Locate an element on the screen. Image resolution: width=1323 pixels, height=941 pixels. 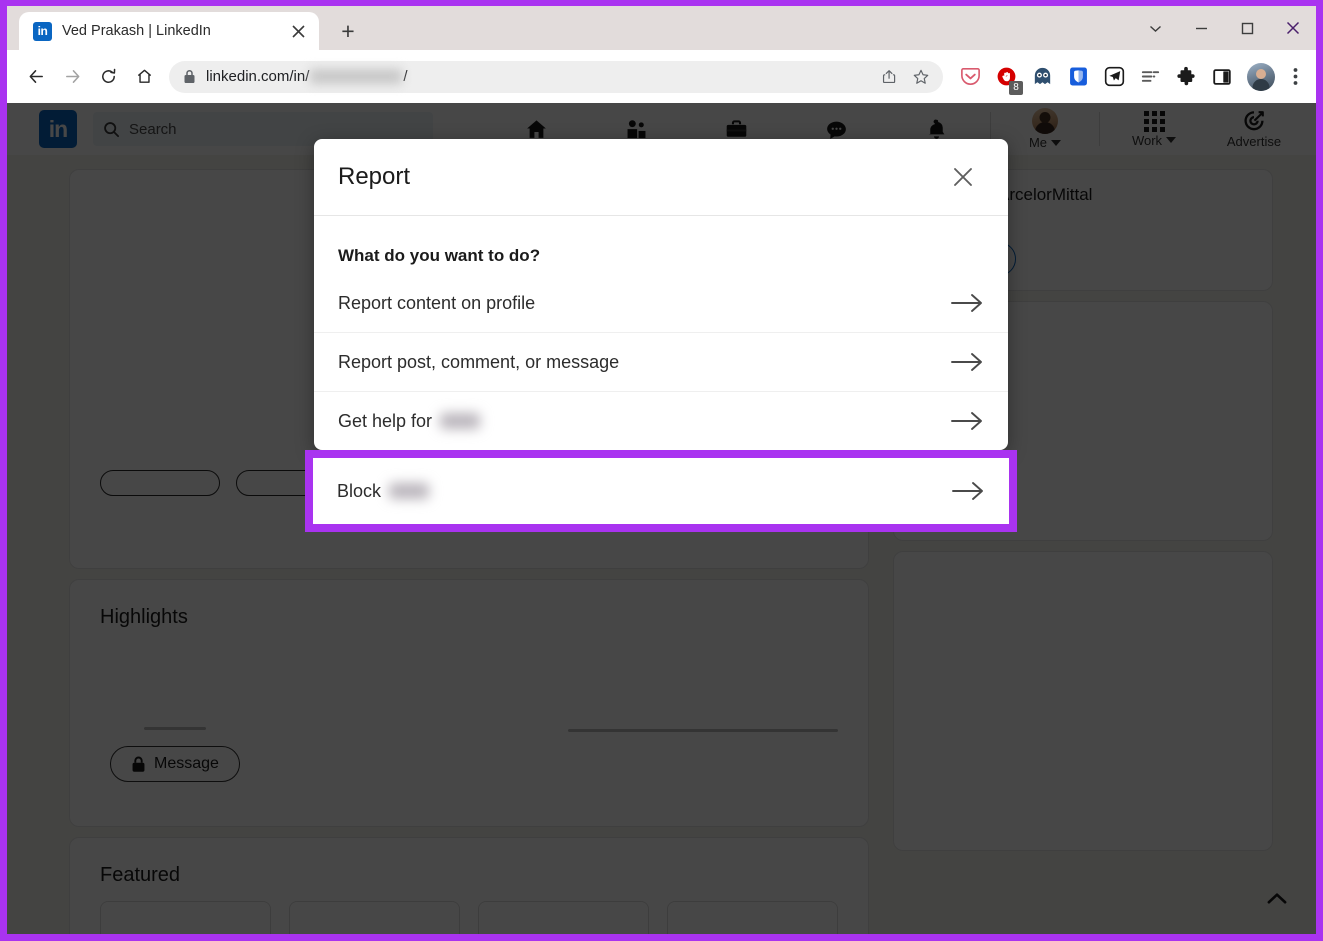
highlight-annotation-box: Block is located at coordinates (661, 491).